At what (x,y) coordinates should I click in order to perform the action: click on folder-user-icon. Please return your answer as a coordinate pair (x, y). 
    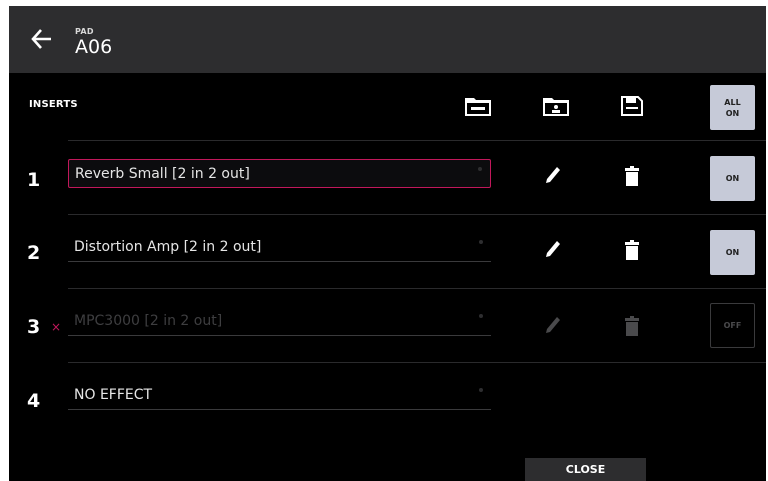
    Looking at the image, I should click on (556, 107).